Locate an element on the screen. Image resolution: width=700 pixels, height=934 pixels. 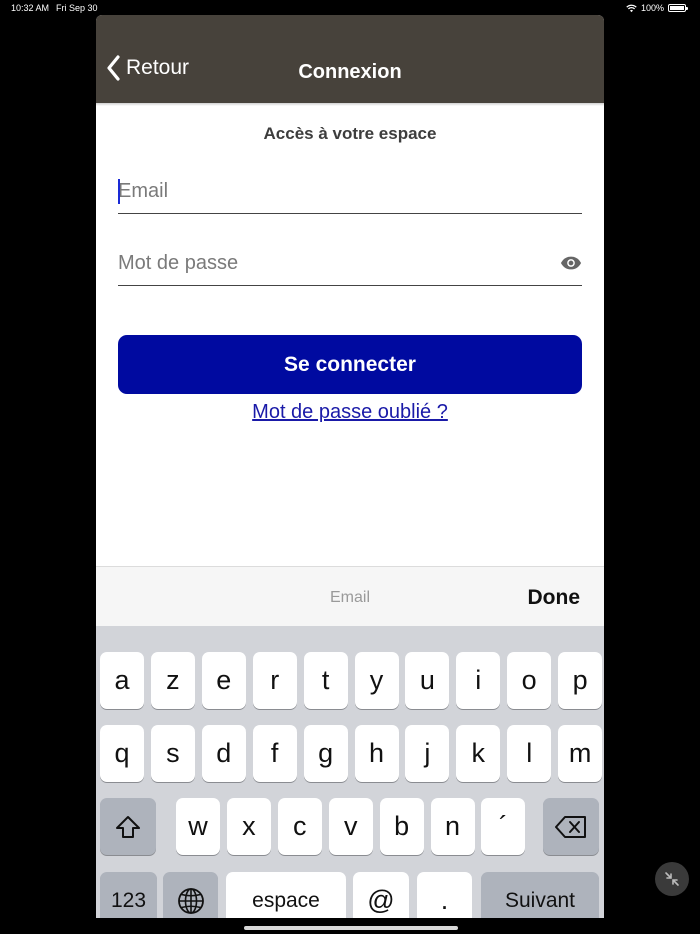
shift-key is located at coordinates (128, 826).